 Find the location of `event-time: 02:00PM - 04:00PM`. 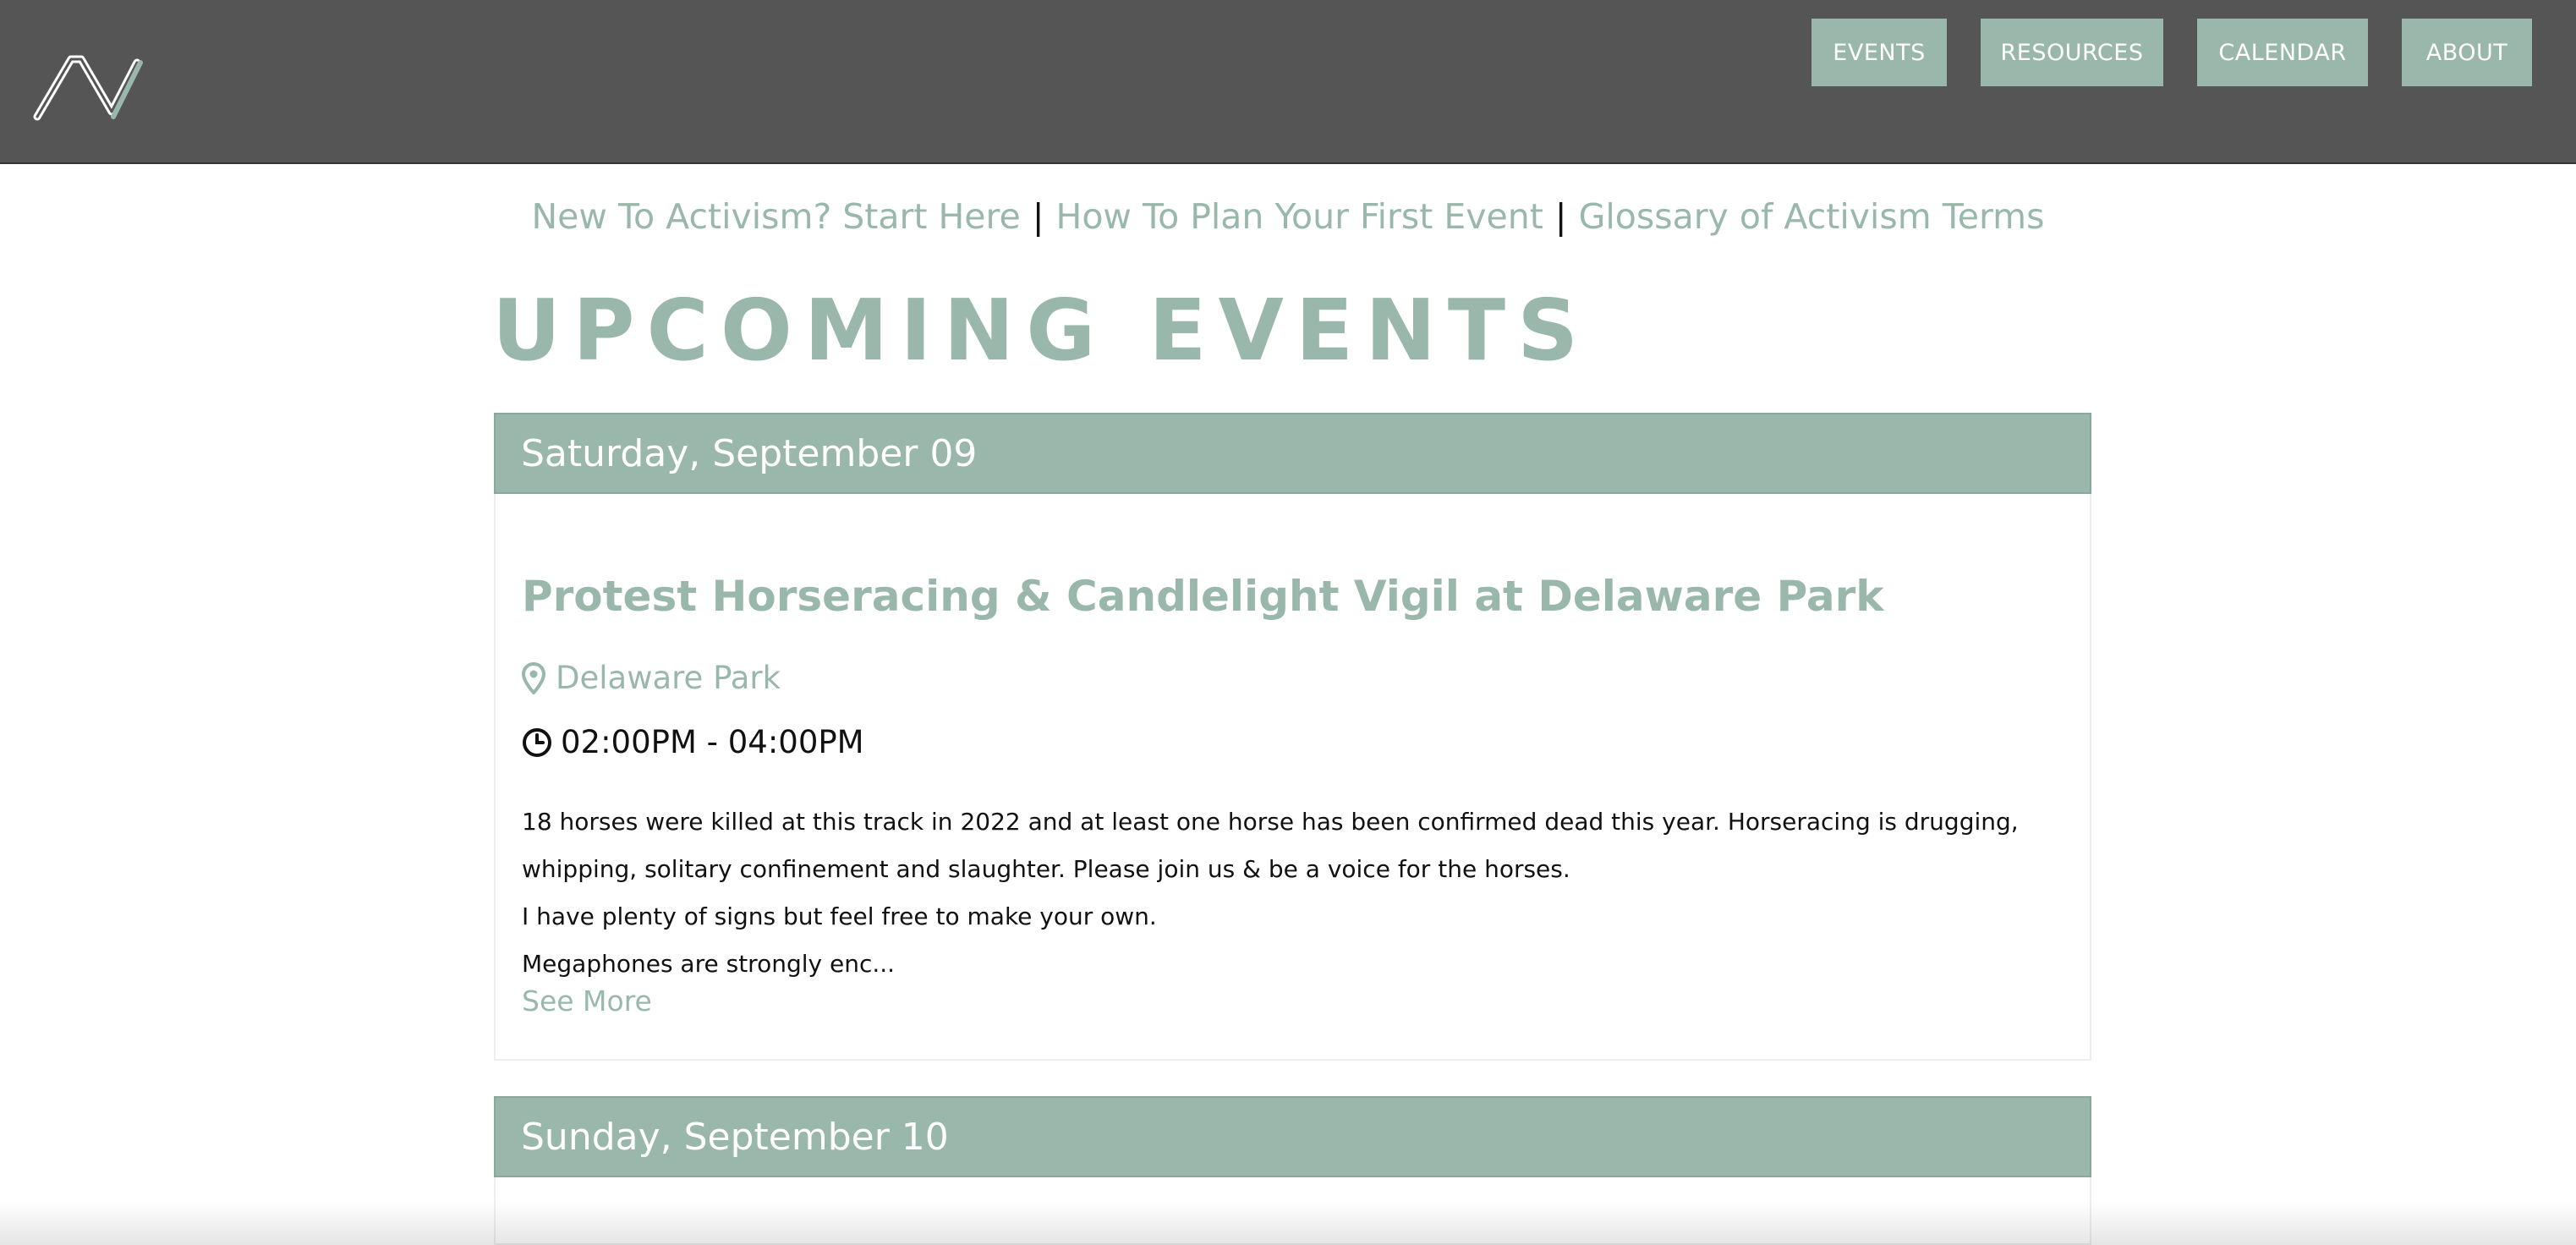

event-time: 02:00PM - 04:00PM is located at coordinates (693, 742).